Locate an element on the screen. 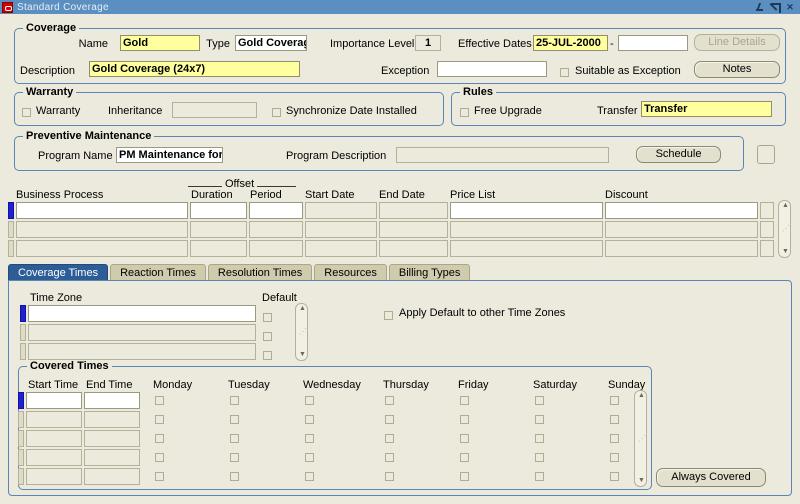  program-name-field: PM Maintenance for is located at coordinates (169, 155).